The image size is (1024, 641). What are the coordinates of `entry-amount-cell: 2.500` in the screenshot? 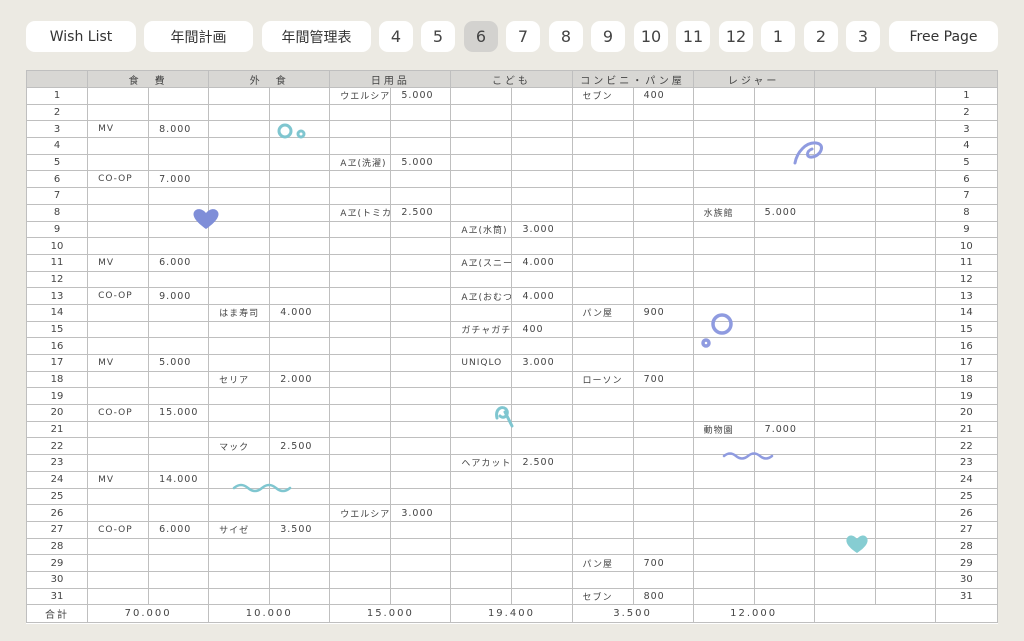 It's located at (542, 463).